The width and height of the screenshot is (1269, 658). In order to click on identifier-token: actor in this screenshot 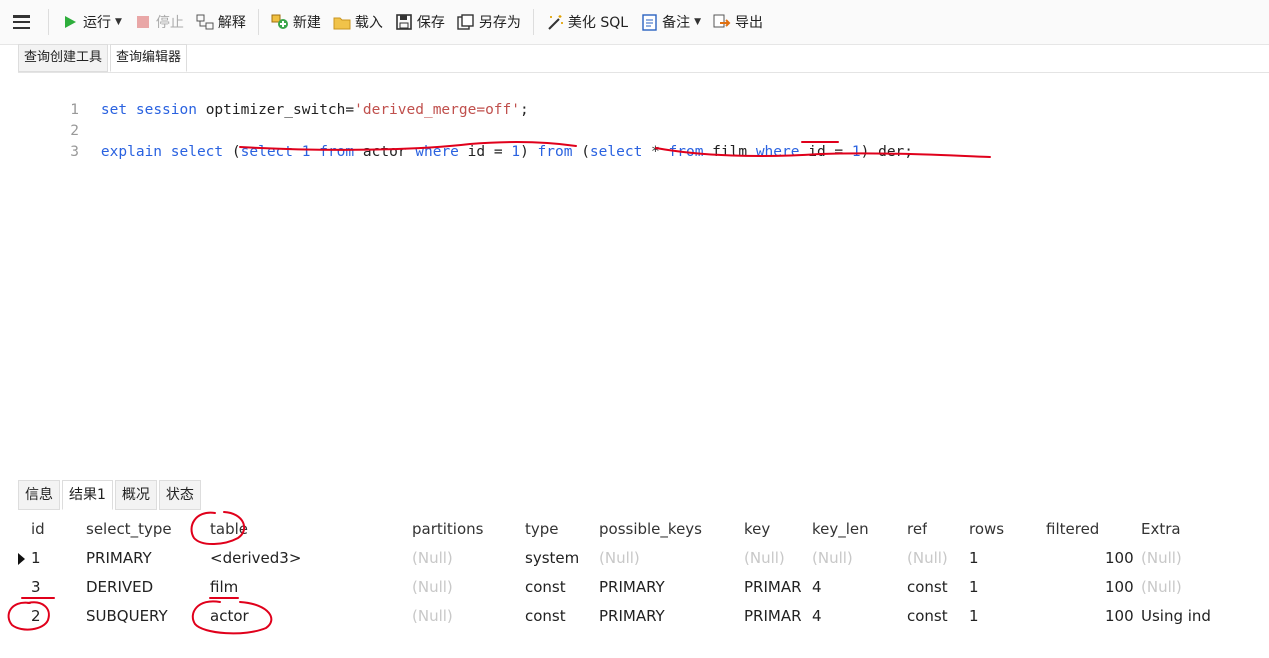, I will do `click(384, 152)`.